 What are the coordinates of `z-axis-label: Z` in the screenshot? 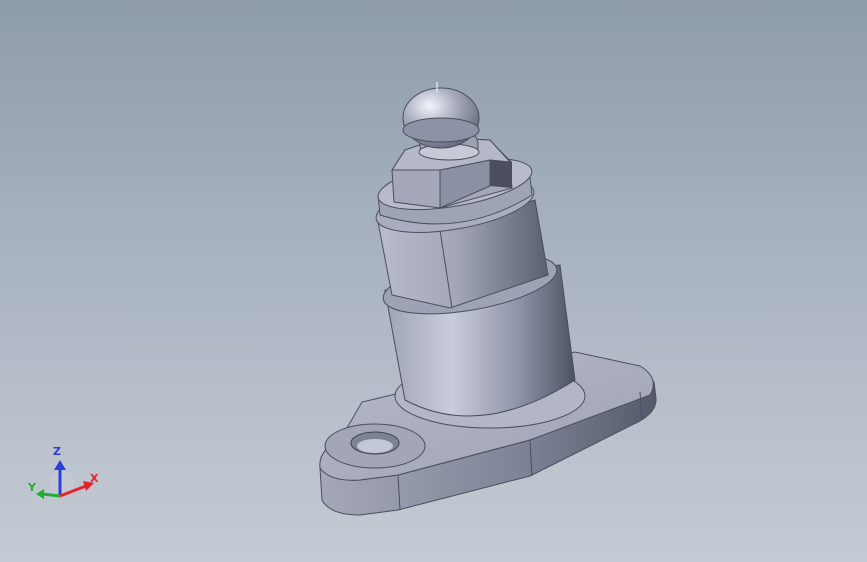 It's located at (57, 451).